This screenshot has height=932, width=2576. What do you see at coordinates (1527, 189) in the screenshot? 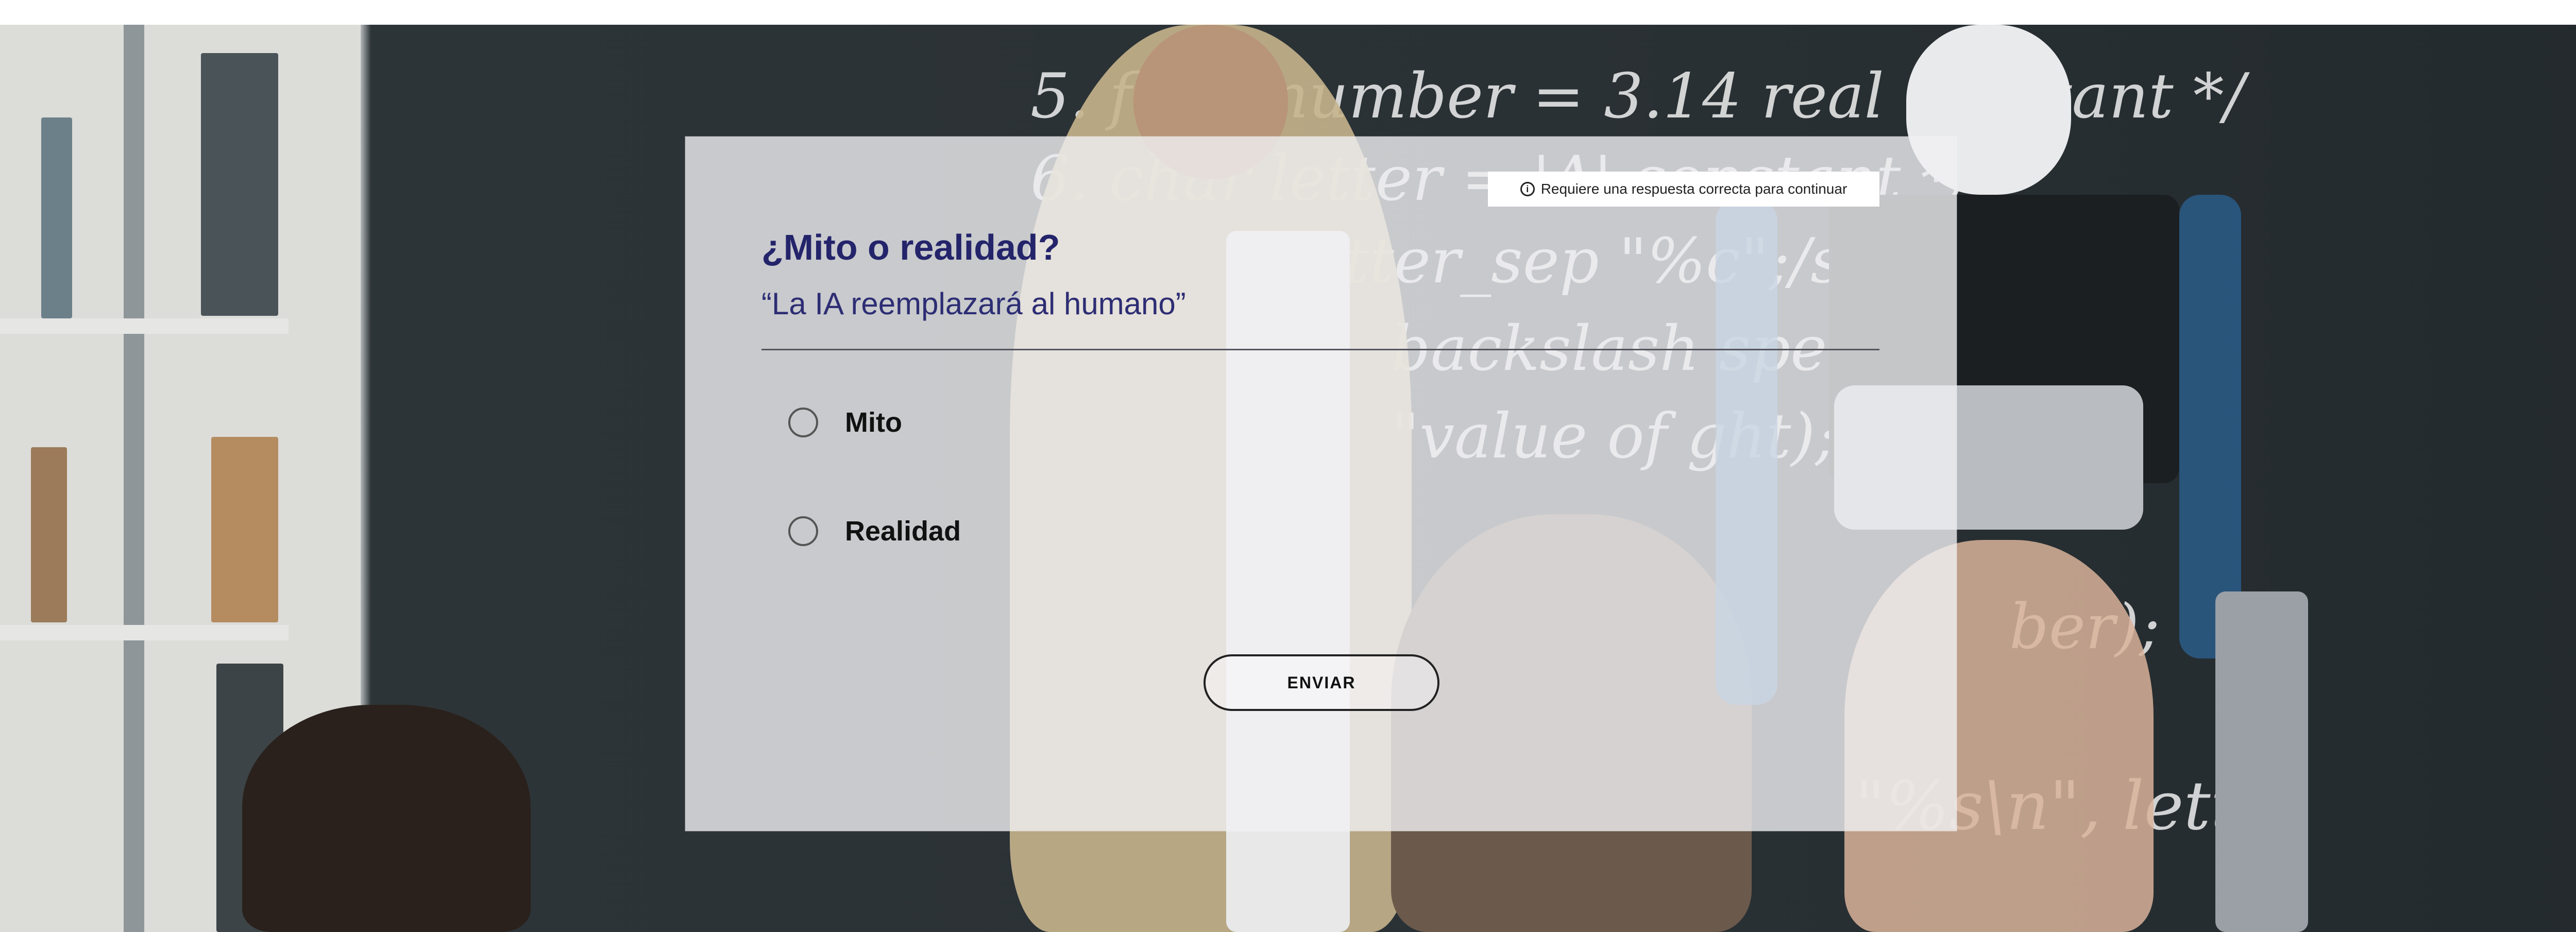
I see `info-icon: i` at bounding box center [1527, 189].